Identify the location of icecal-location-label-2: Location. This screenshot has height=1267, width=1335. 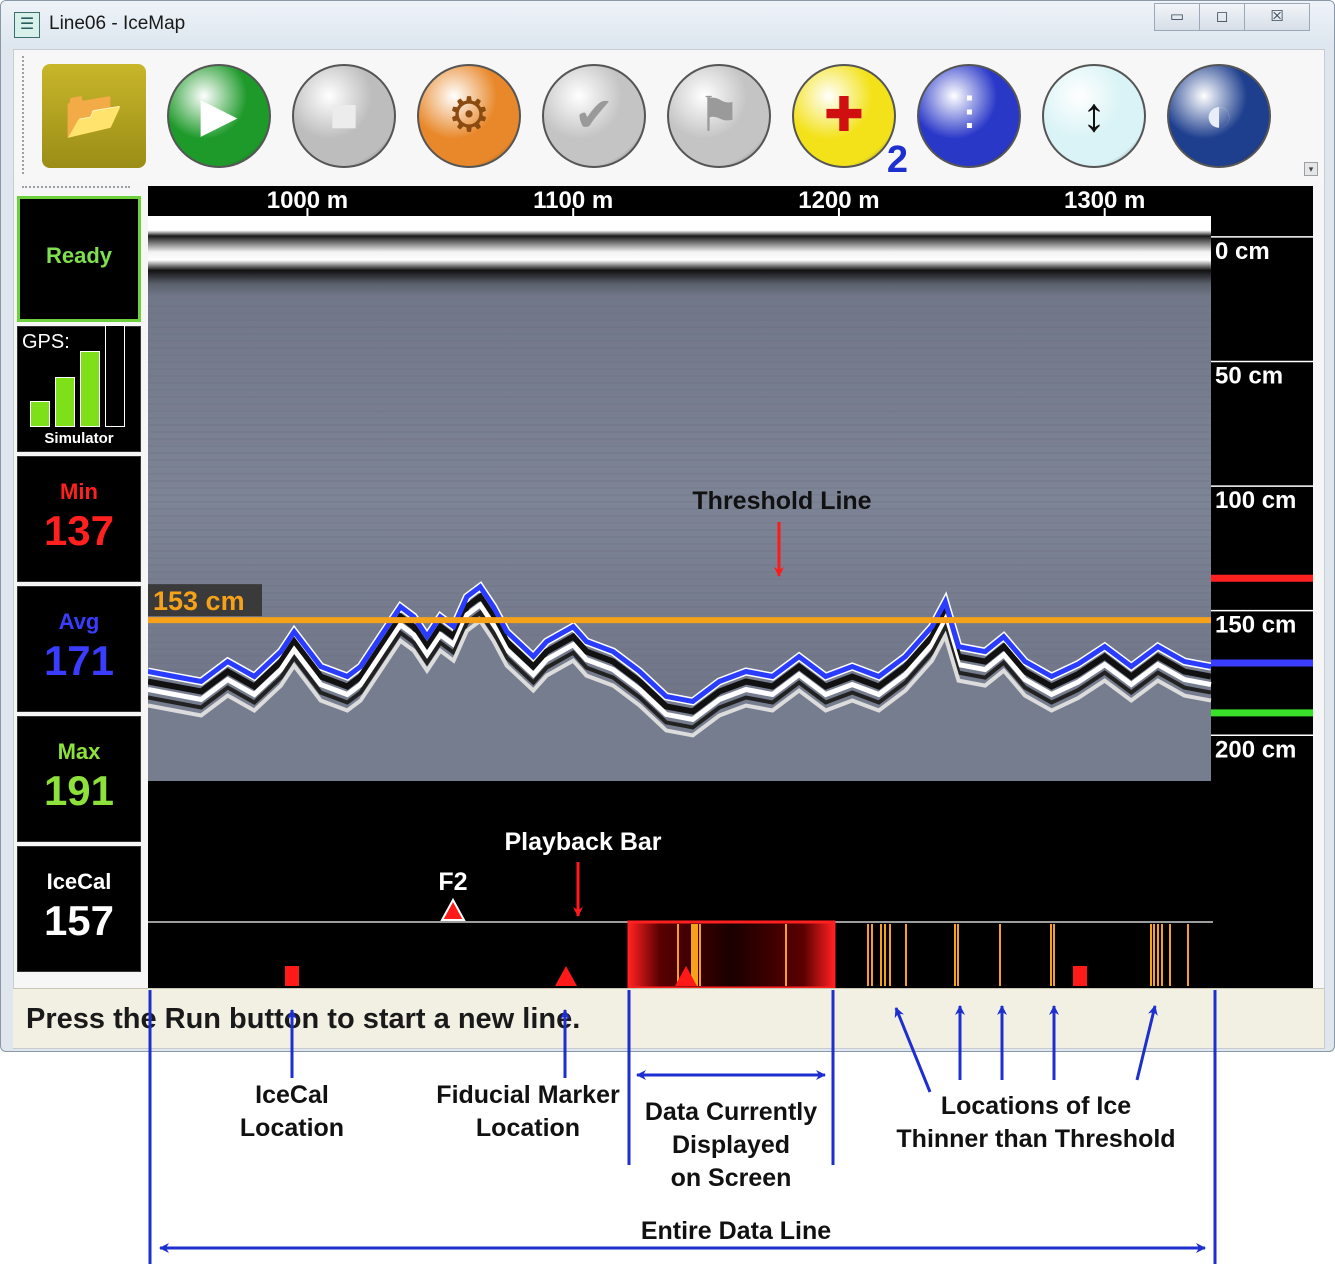
(292, 1128).